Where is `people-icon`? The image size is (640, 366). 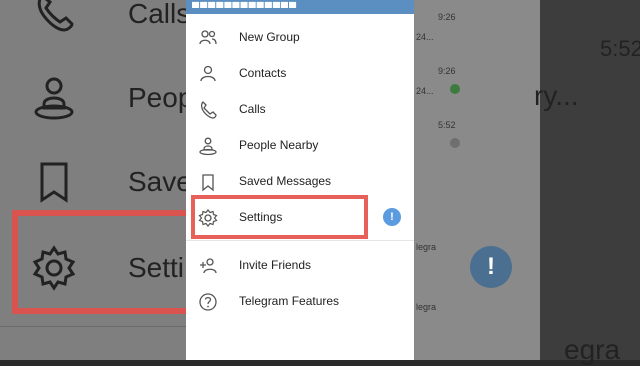
people-icon is located at coordinates (208, 37).